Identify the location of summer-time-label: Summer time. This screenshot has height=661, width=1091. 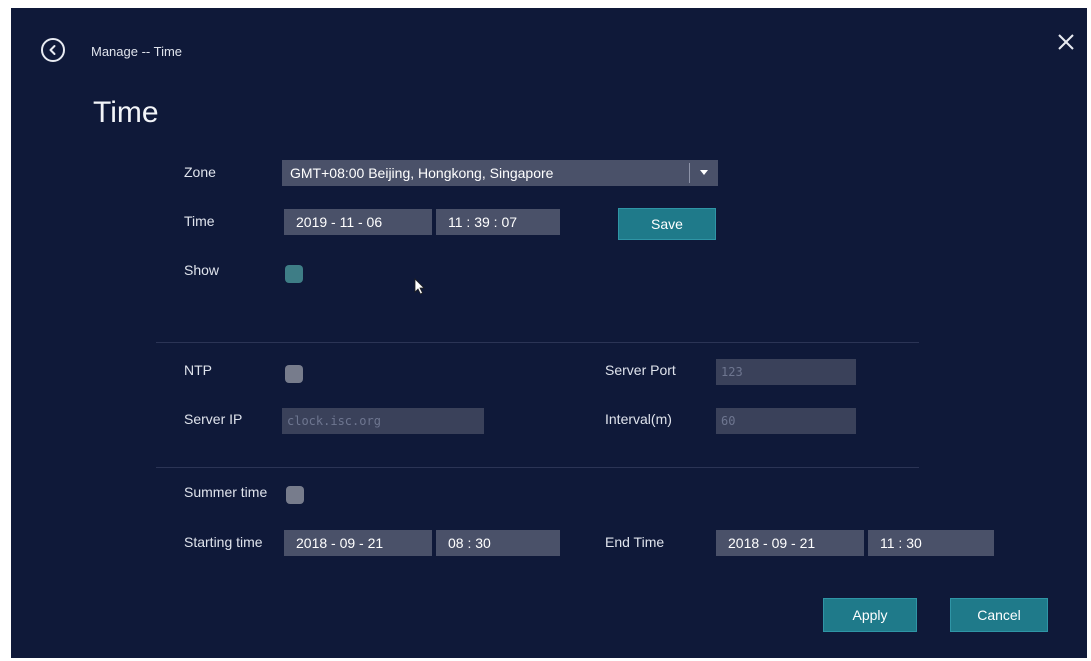
(226, 492).